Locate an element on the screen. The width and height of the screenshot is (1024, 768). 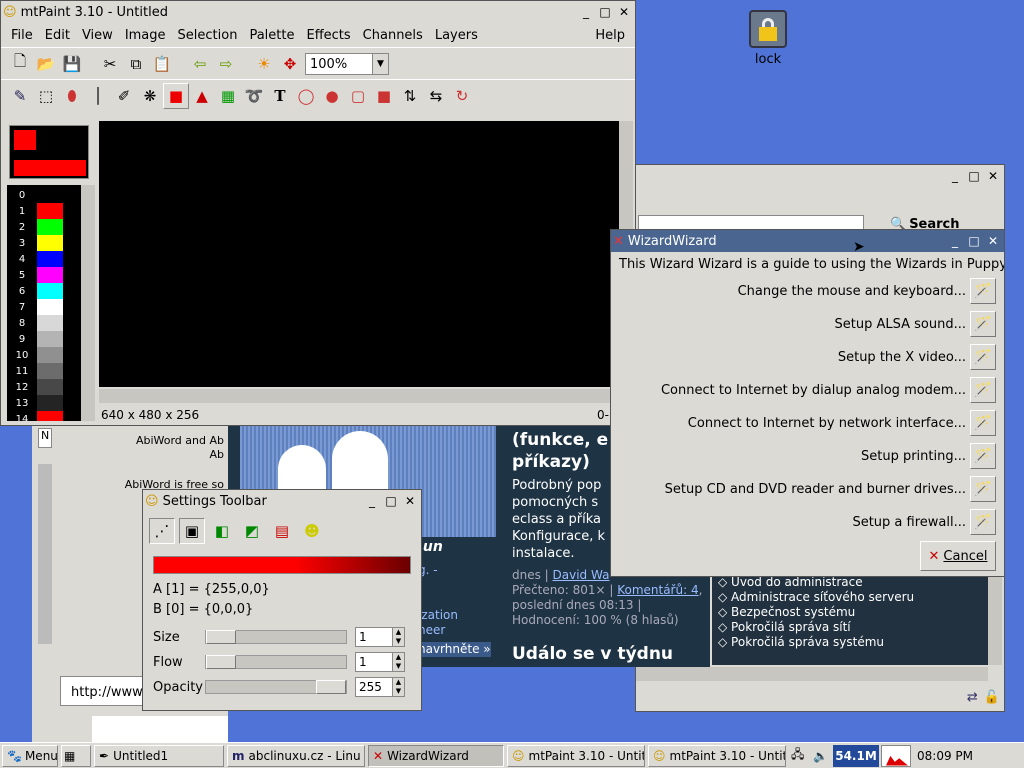
menu-help: Help is located at coordinates (610, 35).